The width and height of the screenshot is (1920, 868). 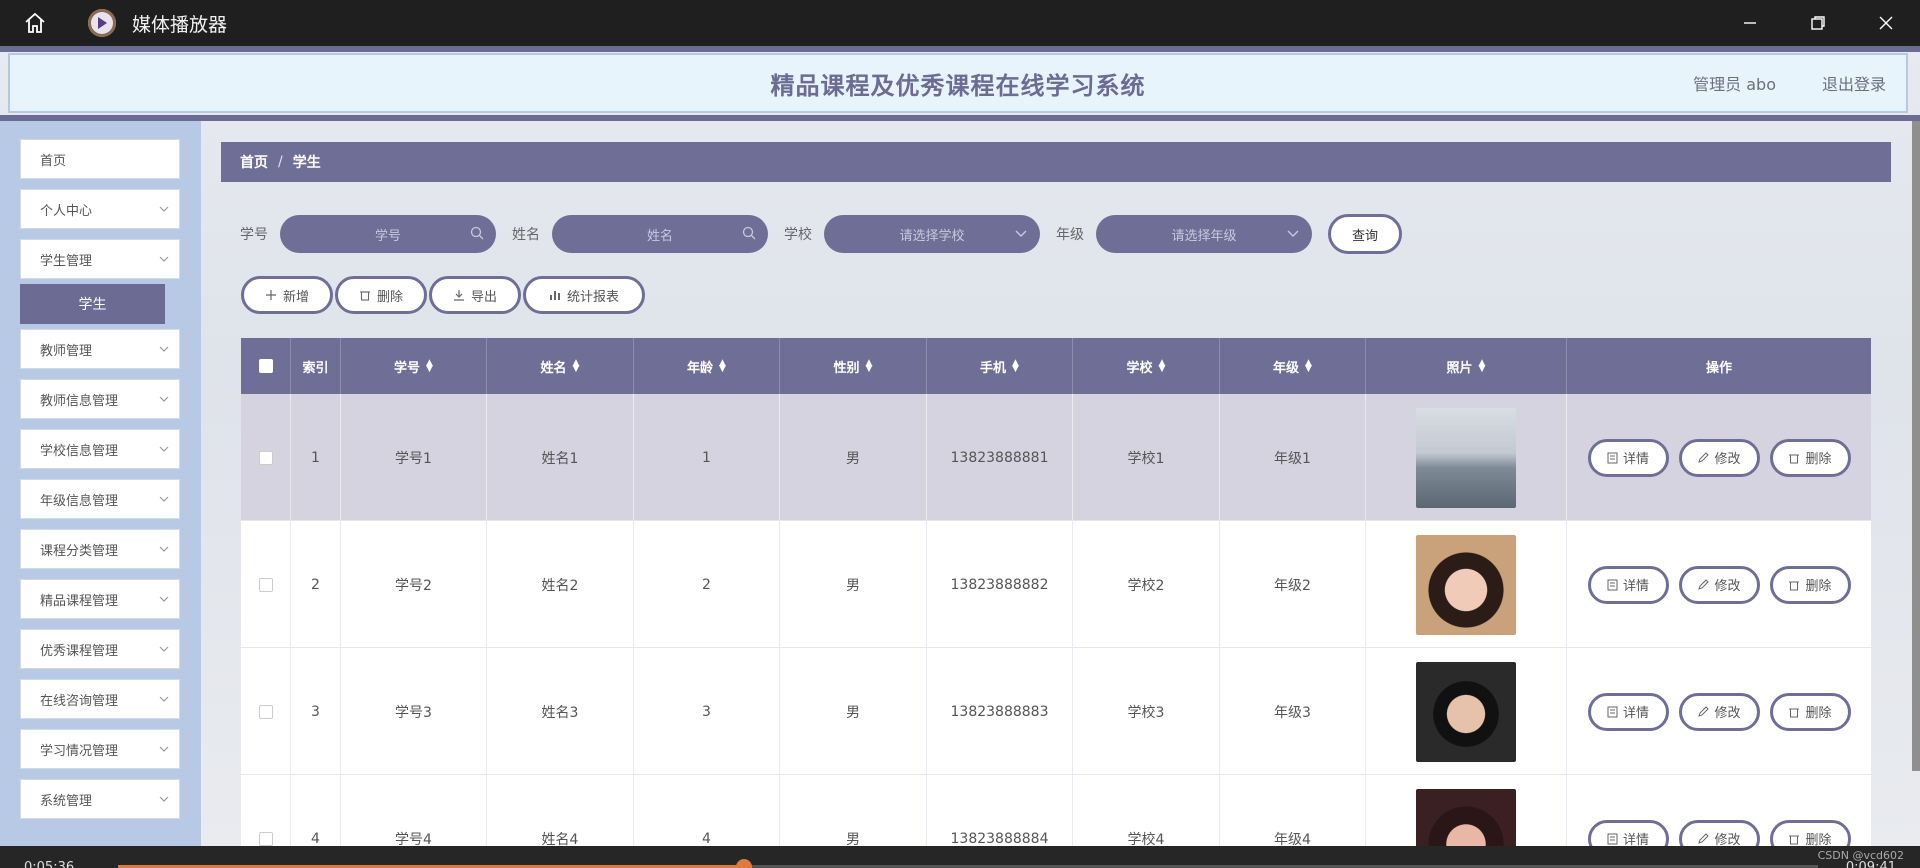 What do you see at coordinates (66, 261) in the screenshot?
I see `sidebar-item-label: 学生管理` at bounding box center [66, 261].